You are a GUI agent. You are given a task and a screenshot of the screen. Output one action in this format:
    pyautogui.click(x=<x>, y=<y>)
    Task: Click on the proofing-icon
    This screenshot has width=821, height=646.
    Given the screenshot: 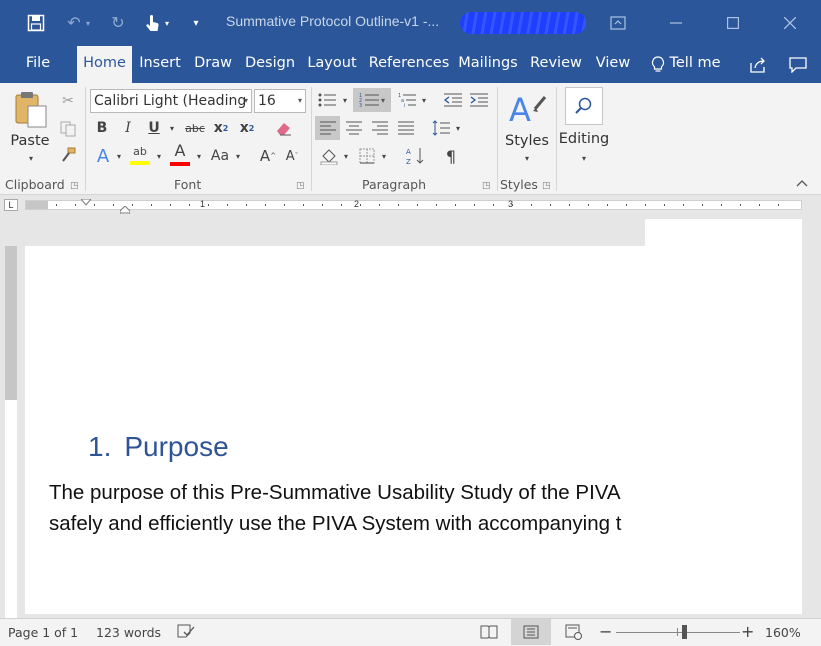 What is the action you would take?
    pyautogui.click(x=186, y=632)
    